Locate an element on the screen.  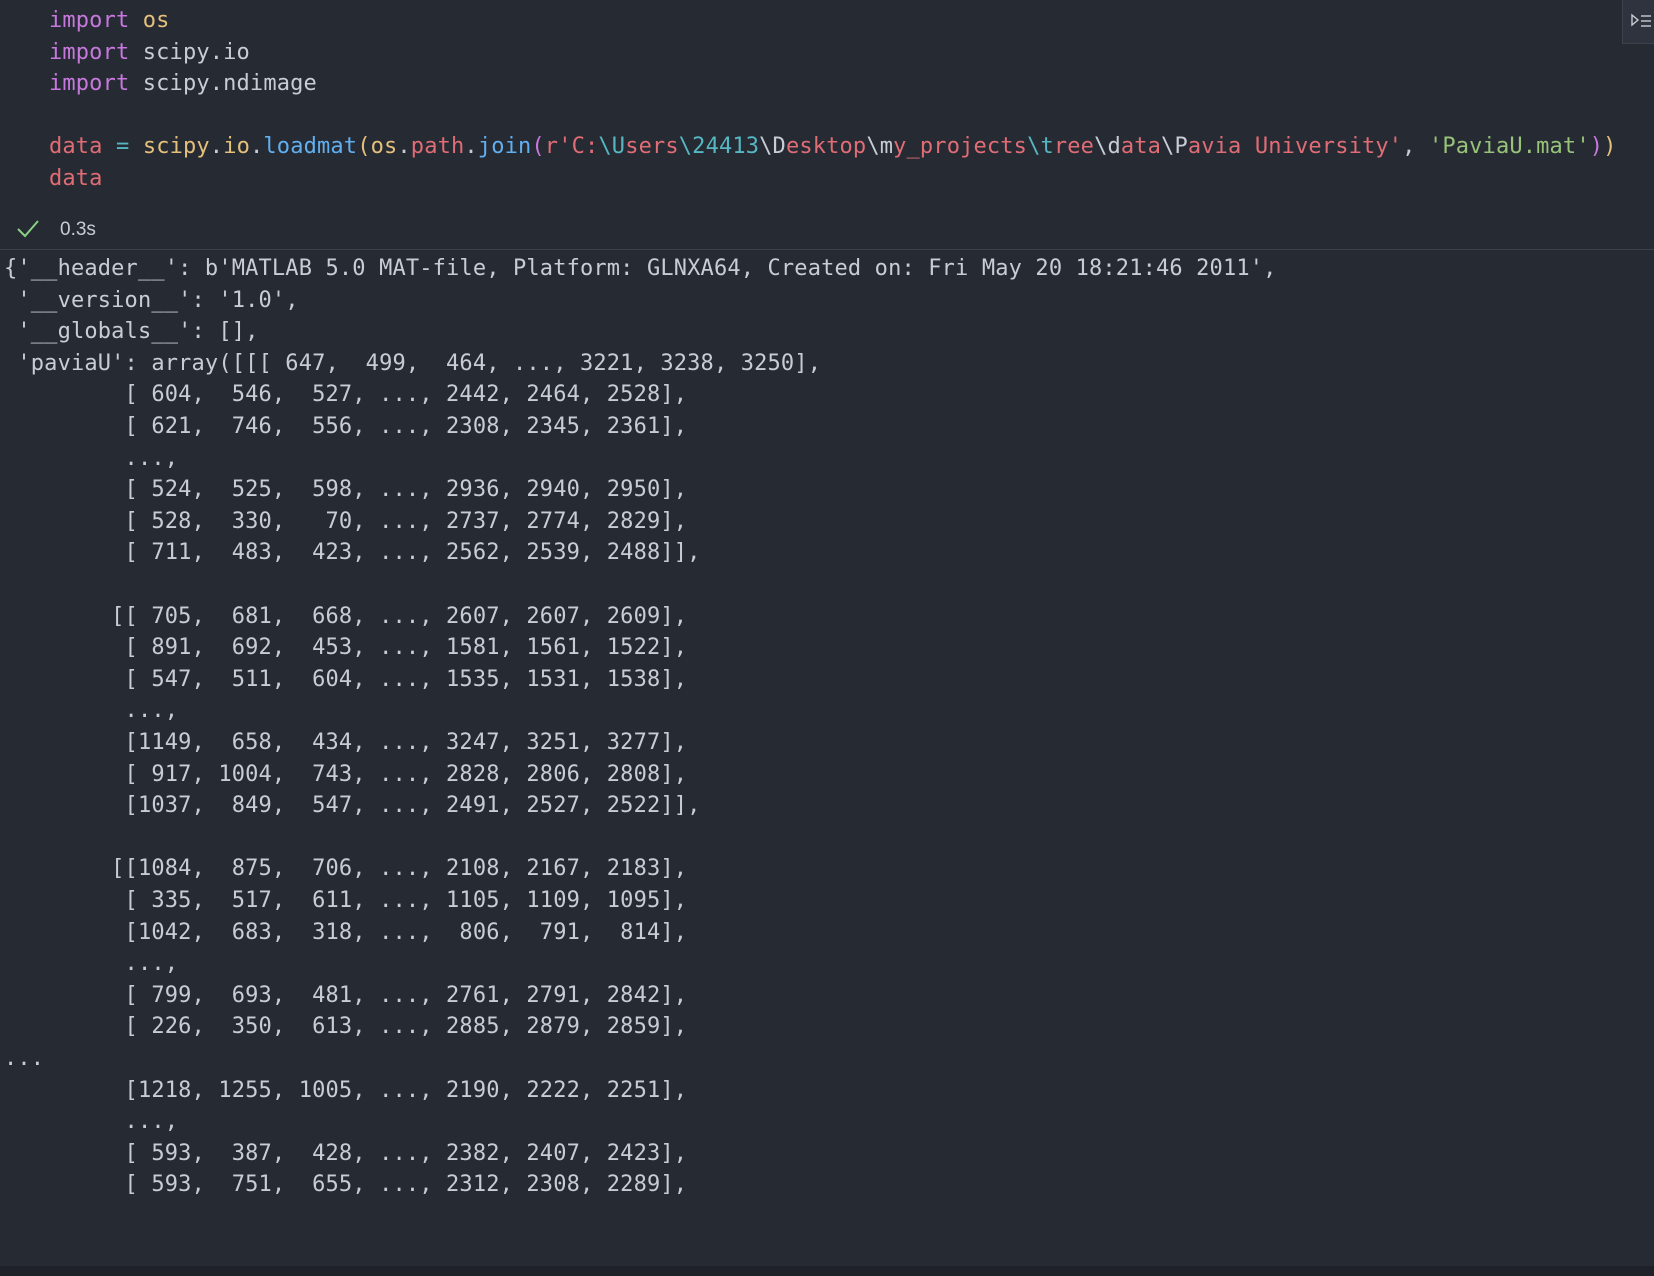
code-token: path is located at coordinates (437, 147).